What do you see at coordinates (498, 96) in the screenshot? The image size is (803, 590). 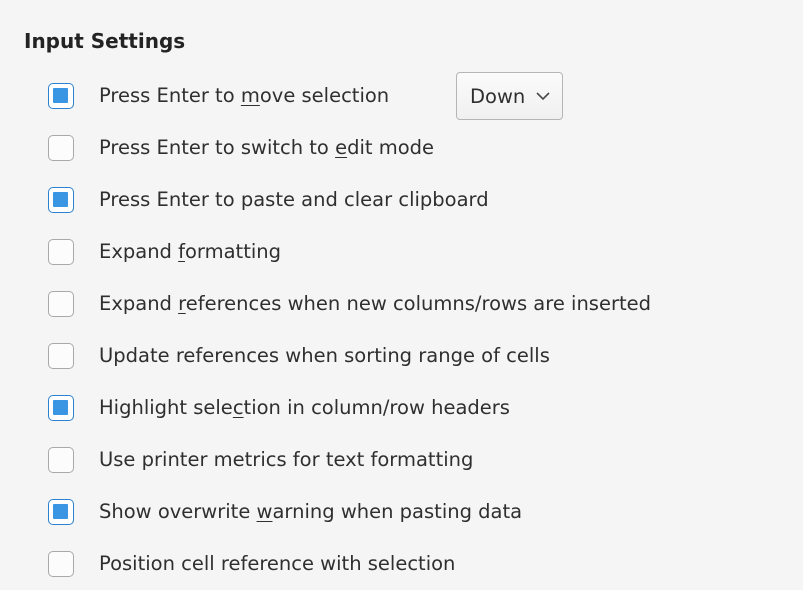 I see `move-direction-value: Down` at bounding box center [498, 96].